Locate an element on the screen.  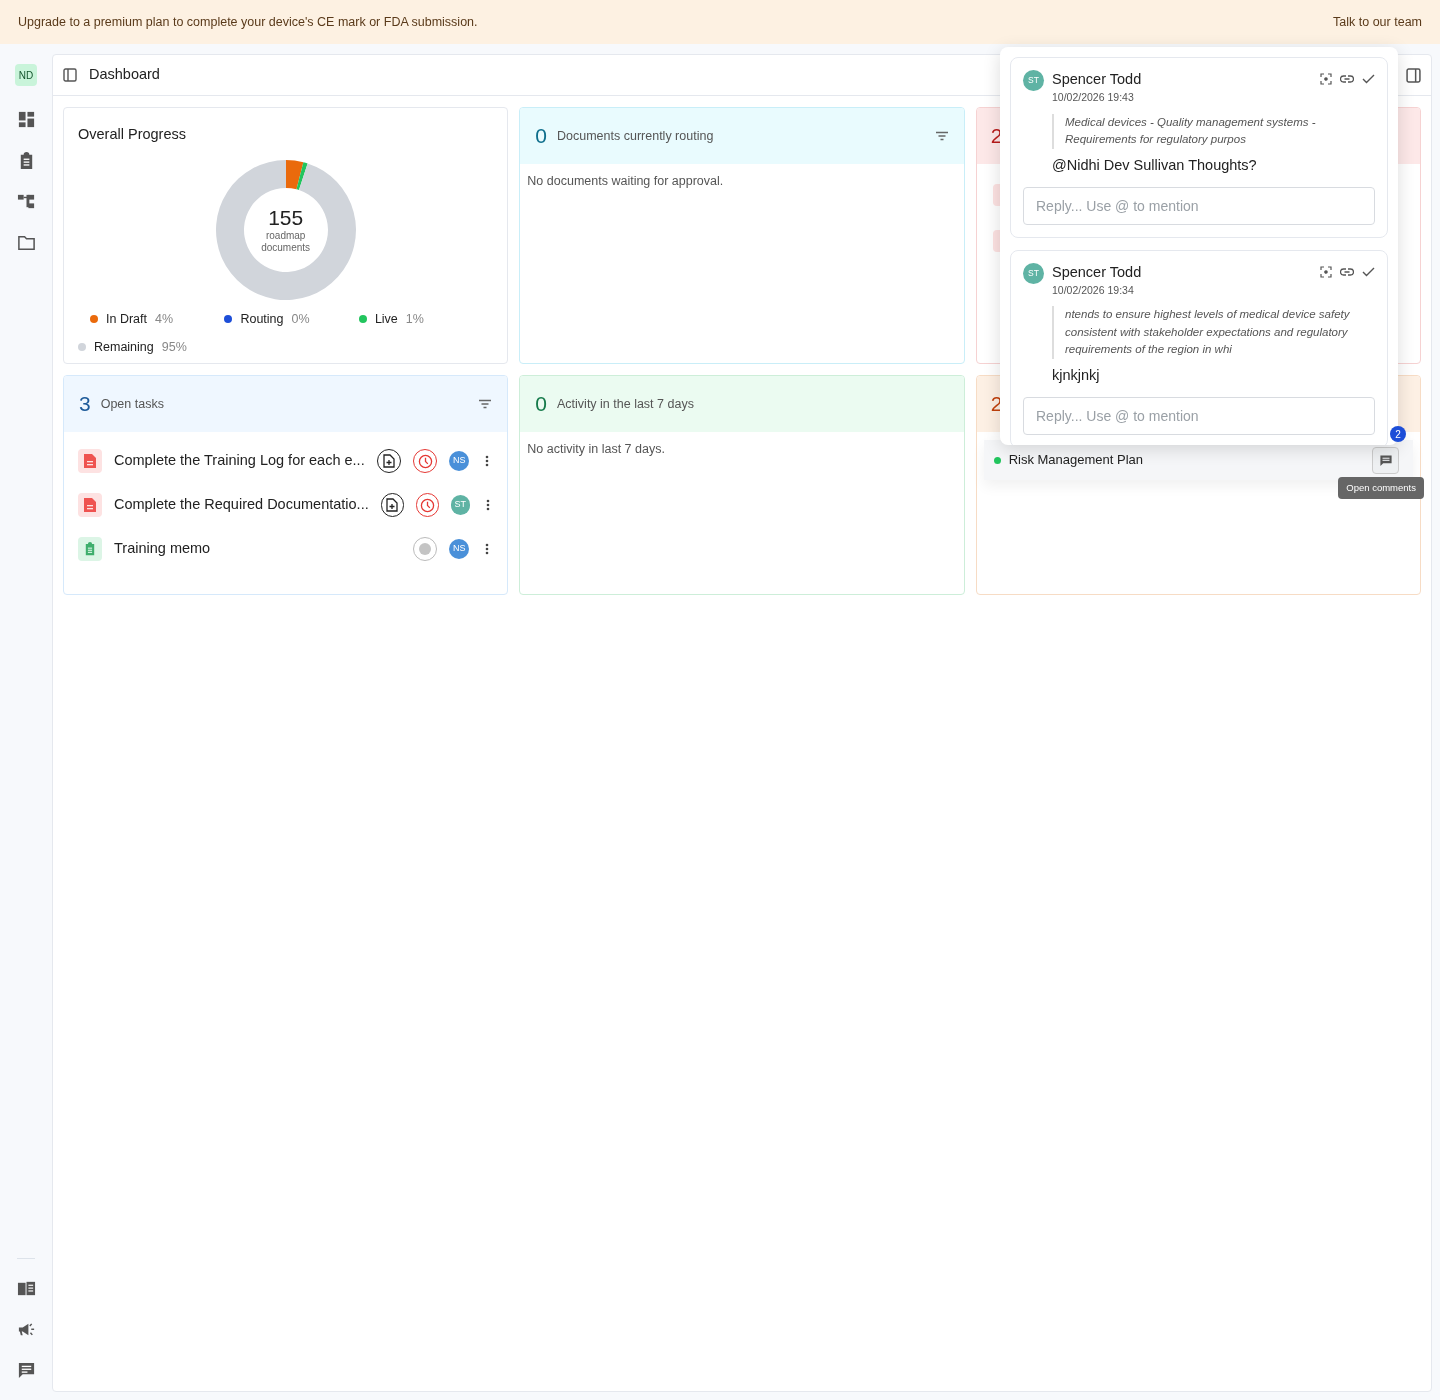
assignee-avatar: ST is located at coordinates (460, 505).